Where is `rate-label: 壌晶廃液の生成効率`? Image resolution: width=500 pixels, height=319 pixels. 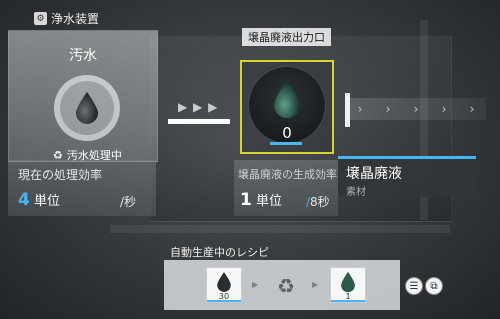 rate-label: 壌晶廃液の生成効率 is located at coordinates (287, 174).